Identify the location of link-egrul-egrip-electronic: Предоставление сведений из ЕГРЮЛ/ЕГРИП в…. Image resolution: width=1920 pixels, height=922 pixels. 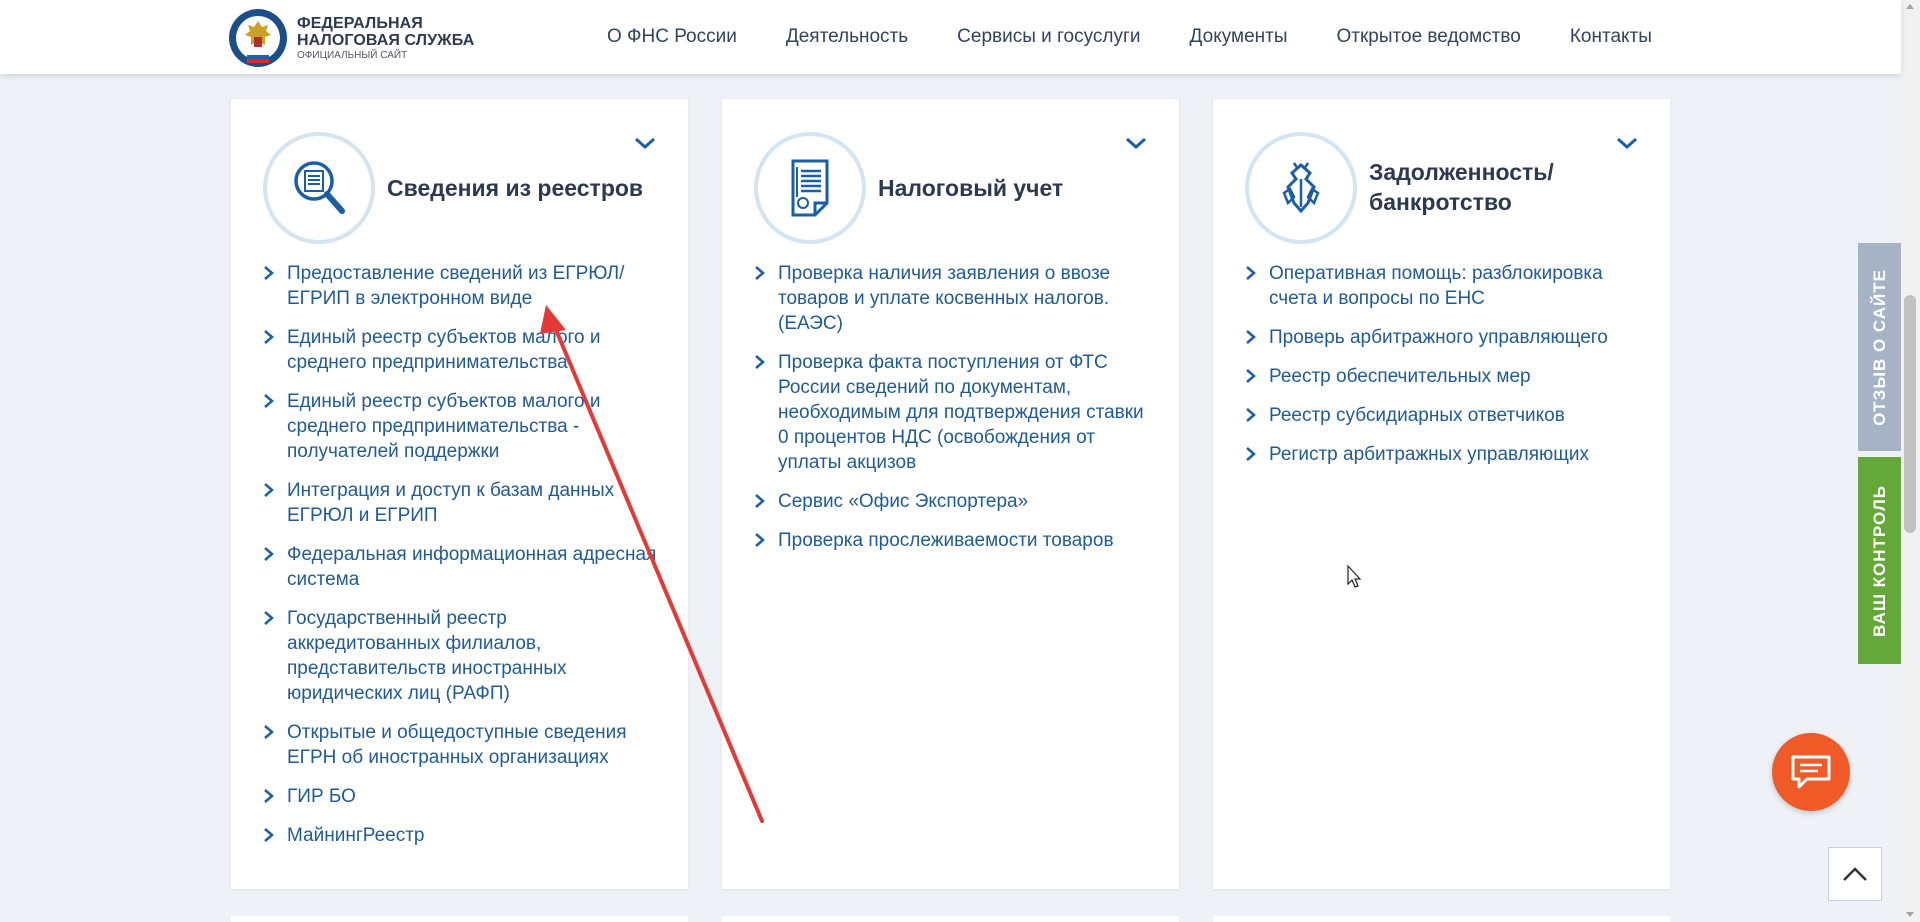
(463, 286).